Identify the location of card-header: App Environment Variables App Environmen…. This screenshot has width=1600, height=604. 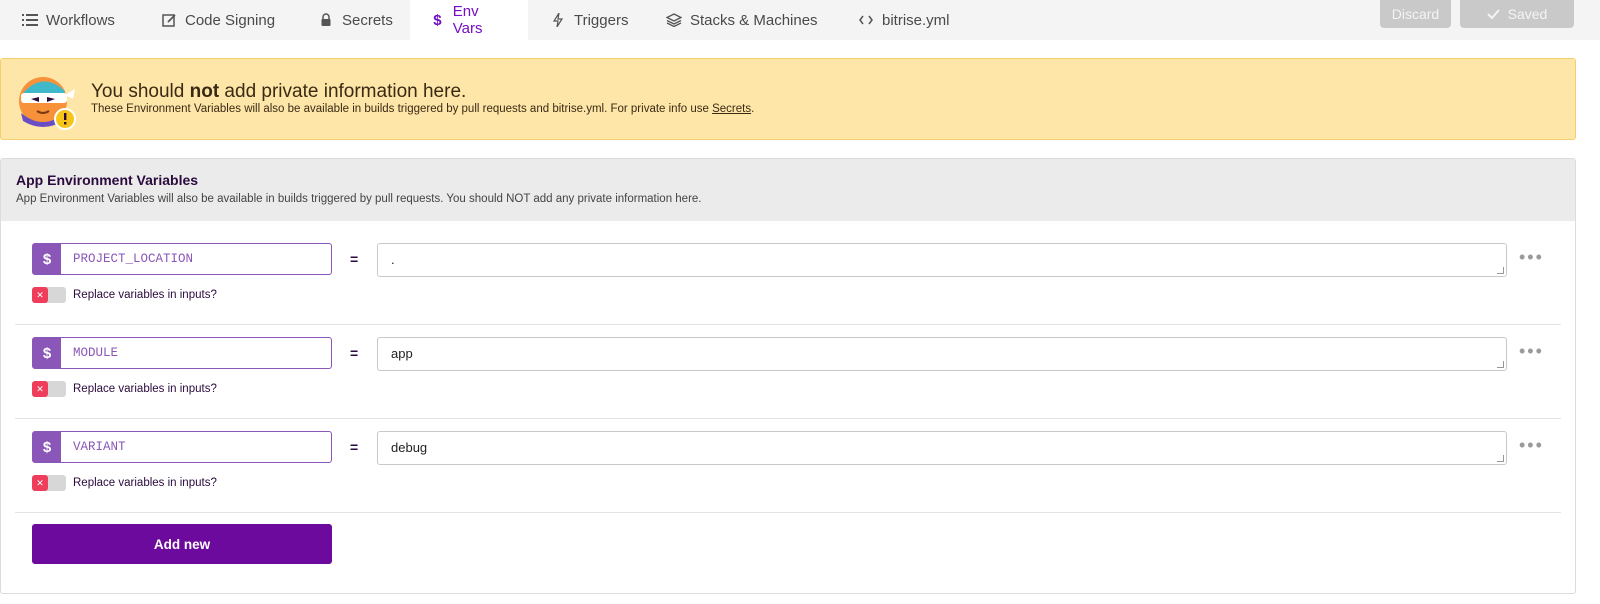
(788, 190).